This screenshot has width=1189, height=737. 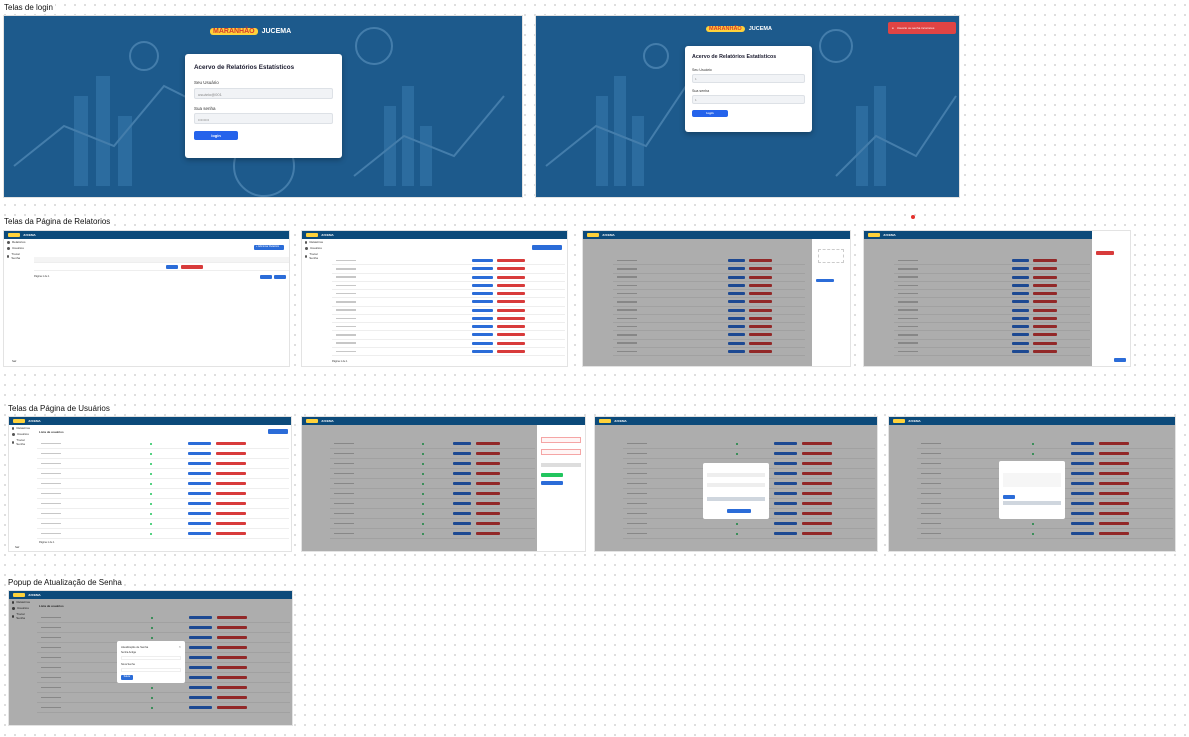 What do you see at coordinates (893, 28) in the screenshot?
I see `error-icon: ●` at bounding box center [893, 28].